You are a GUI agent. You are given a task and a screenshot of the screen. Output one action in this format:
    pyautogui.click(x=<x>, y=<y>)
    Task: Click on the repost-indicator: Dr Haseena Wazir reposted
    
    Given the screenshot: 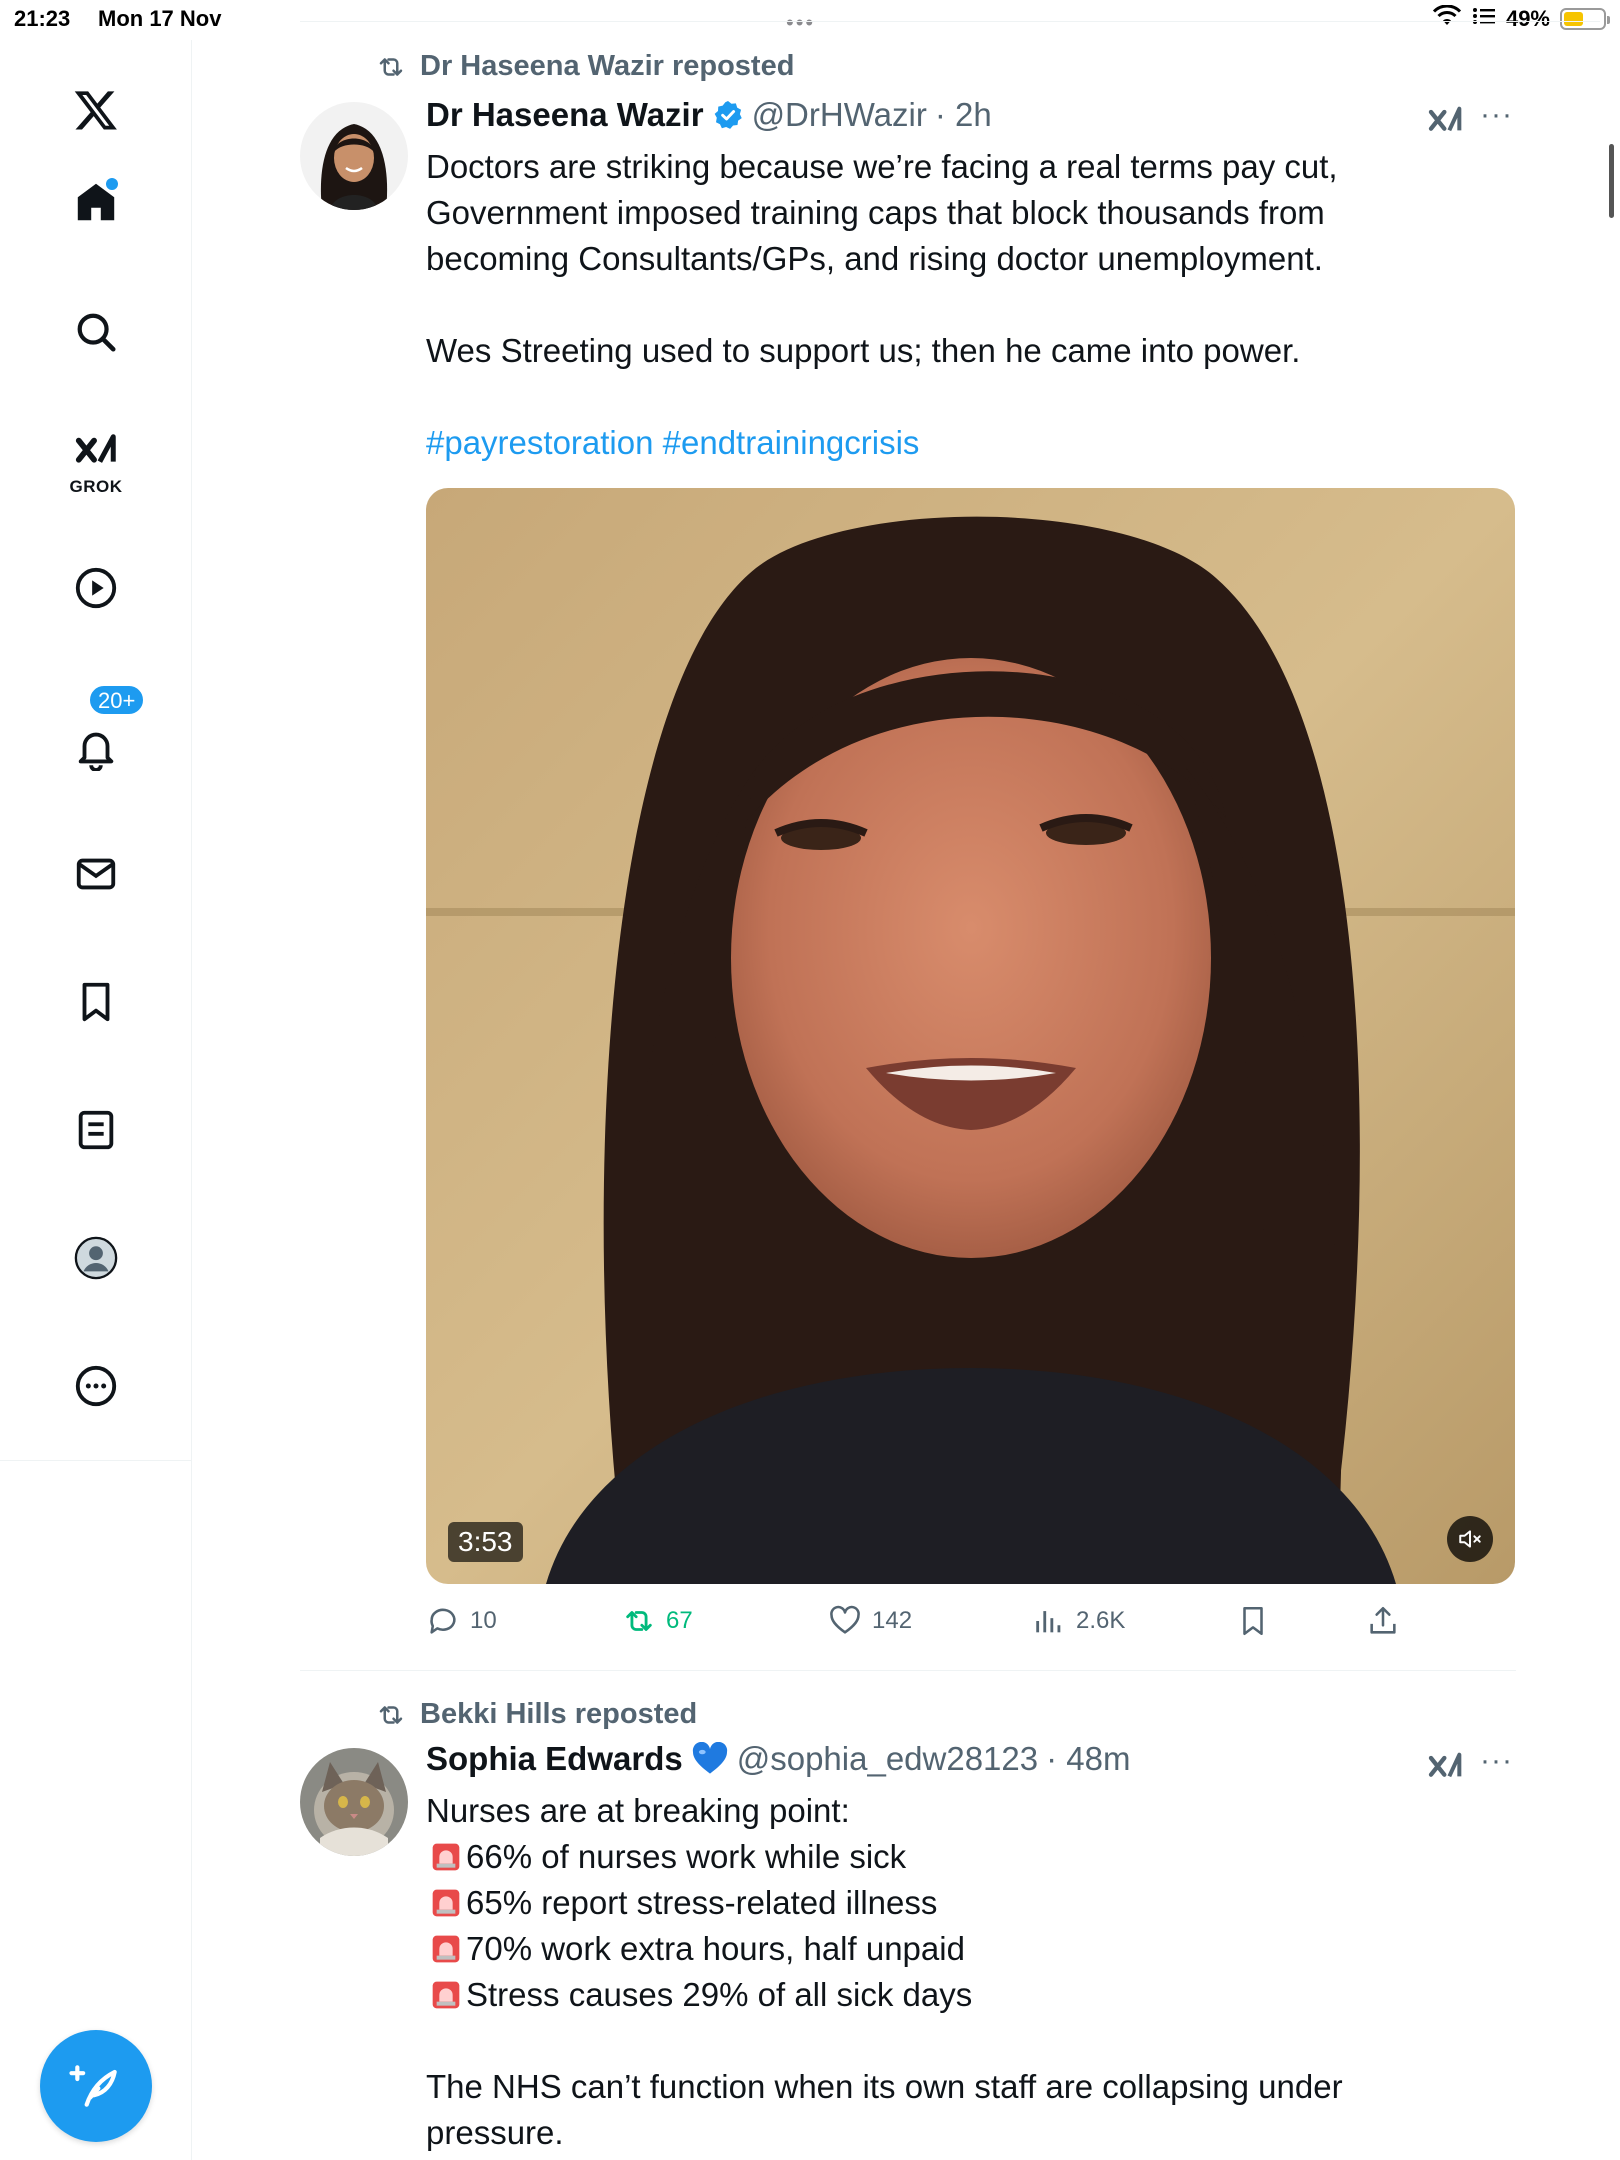 What is the action you would take?
    pyautogui.click(x=585, y=66)
    